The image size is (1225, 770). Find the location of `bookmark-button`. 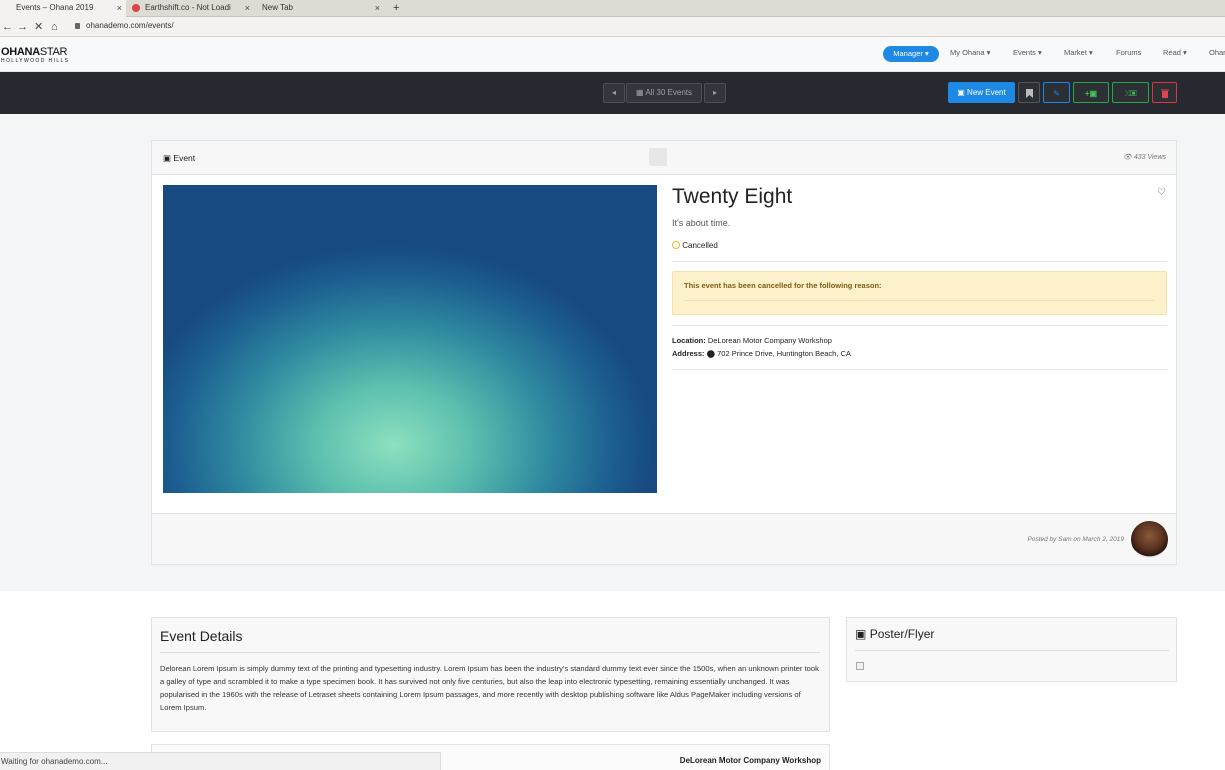

bookmark-button is located at coordinates (1029, 92).